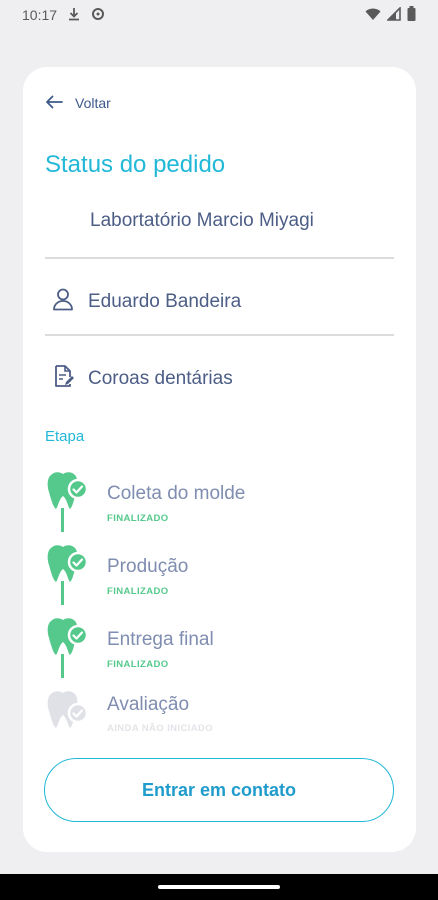  What do you see at coordinates (160, 639) in the screenshot?
I see `stage-name: Entrega final` at bounding box center [160, 639].